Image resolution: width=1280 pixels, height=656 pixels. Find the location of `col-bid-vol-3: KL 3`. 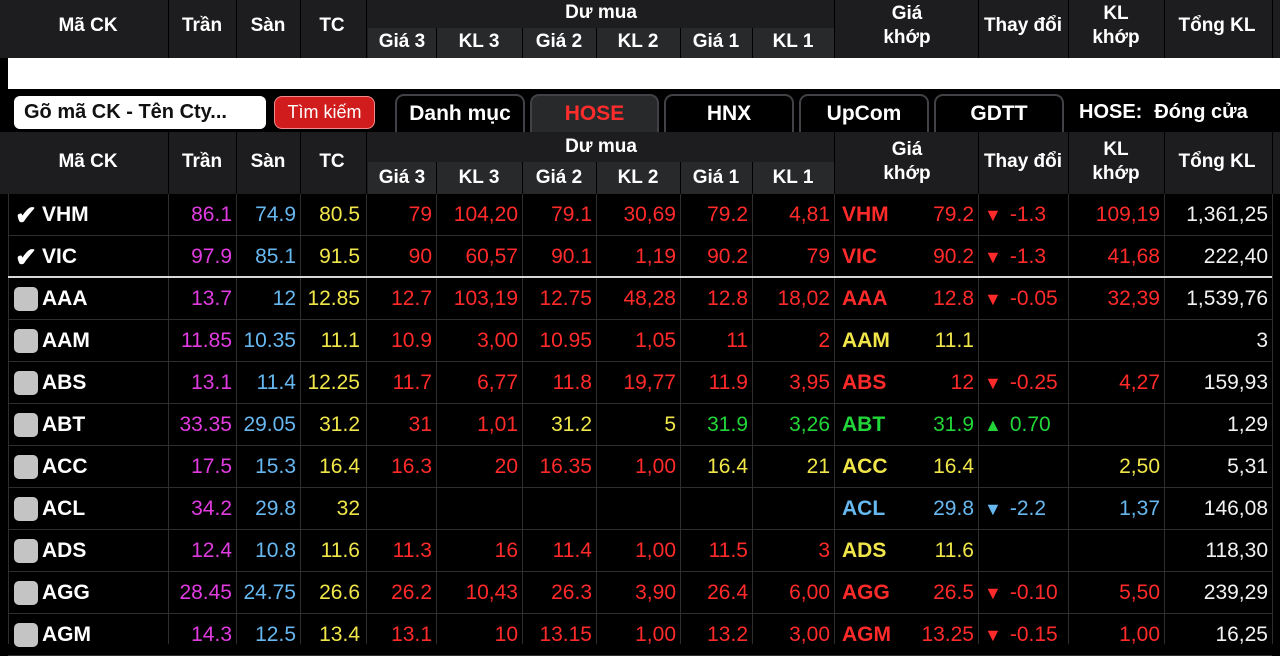

col-bid-vol-3: KL 3 is located at coordinates (479, 177).